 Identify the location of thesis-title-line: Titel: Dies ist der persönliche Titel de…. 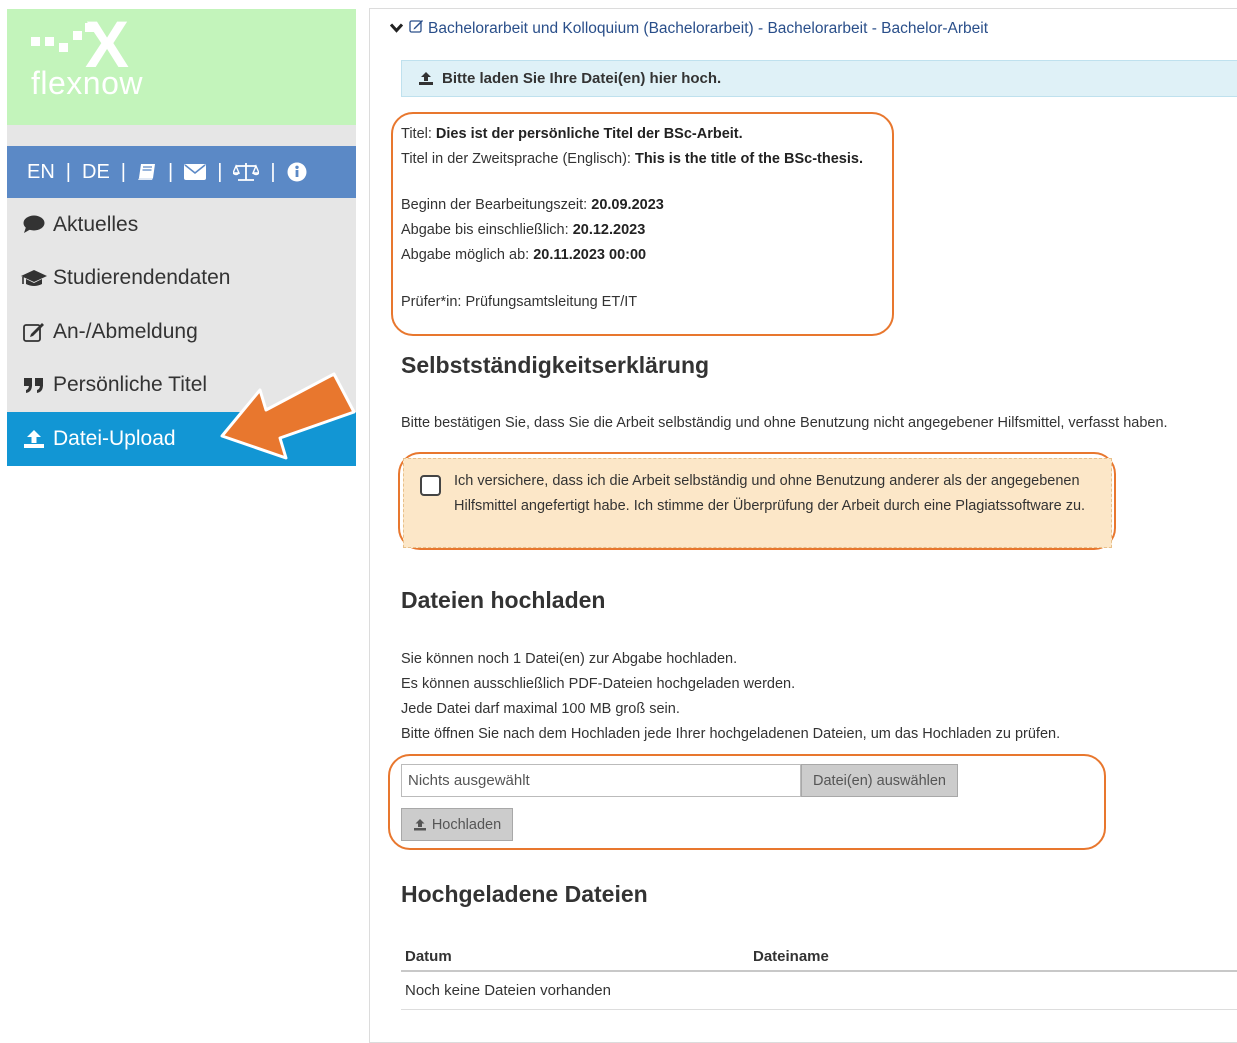
(572, 134).